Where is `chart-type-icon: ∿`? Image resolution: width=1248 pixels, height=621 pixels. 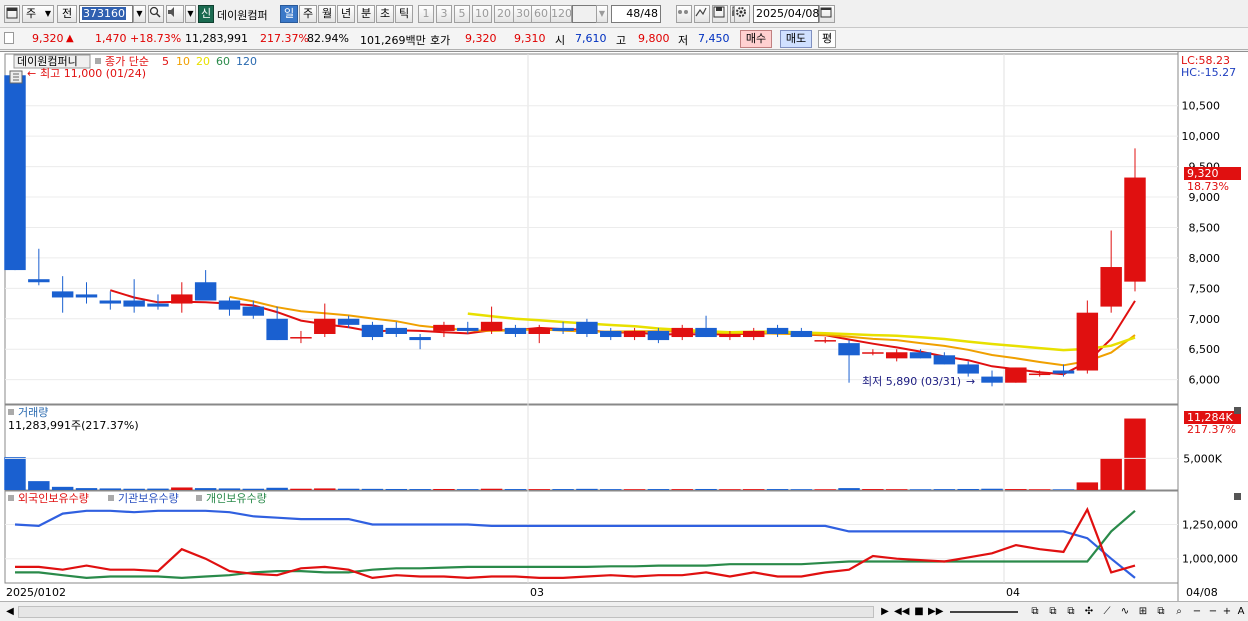 chart-type-icon: ∿ is located at coordinates (1125, 612).